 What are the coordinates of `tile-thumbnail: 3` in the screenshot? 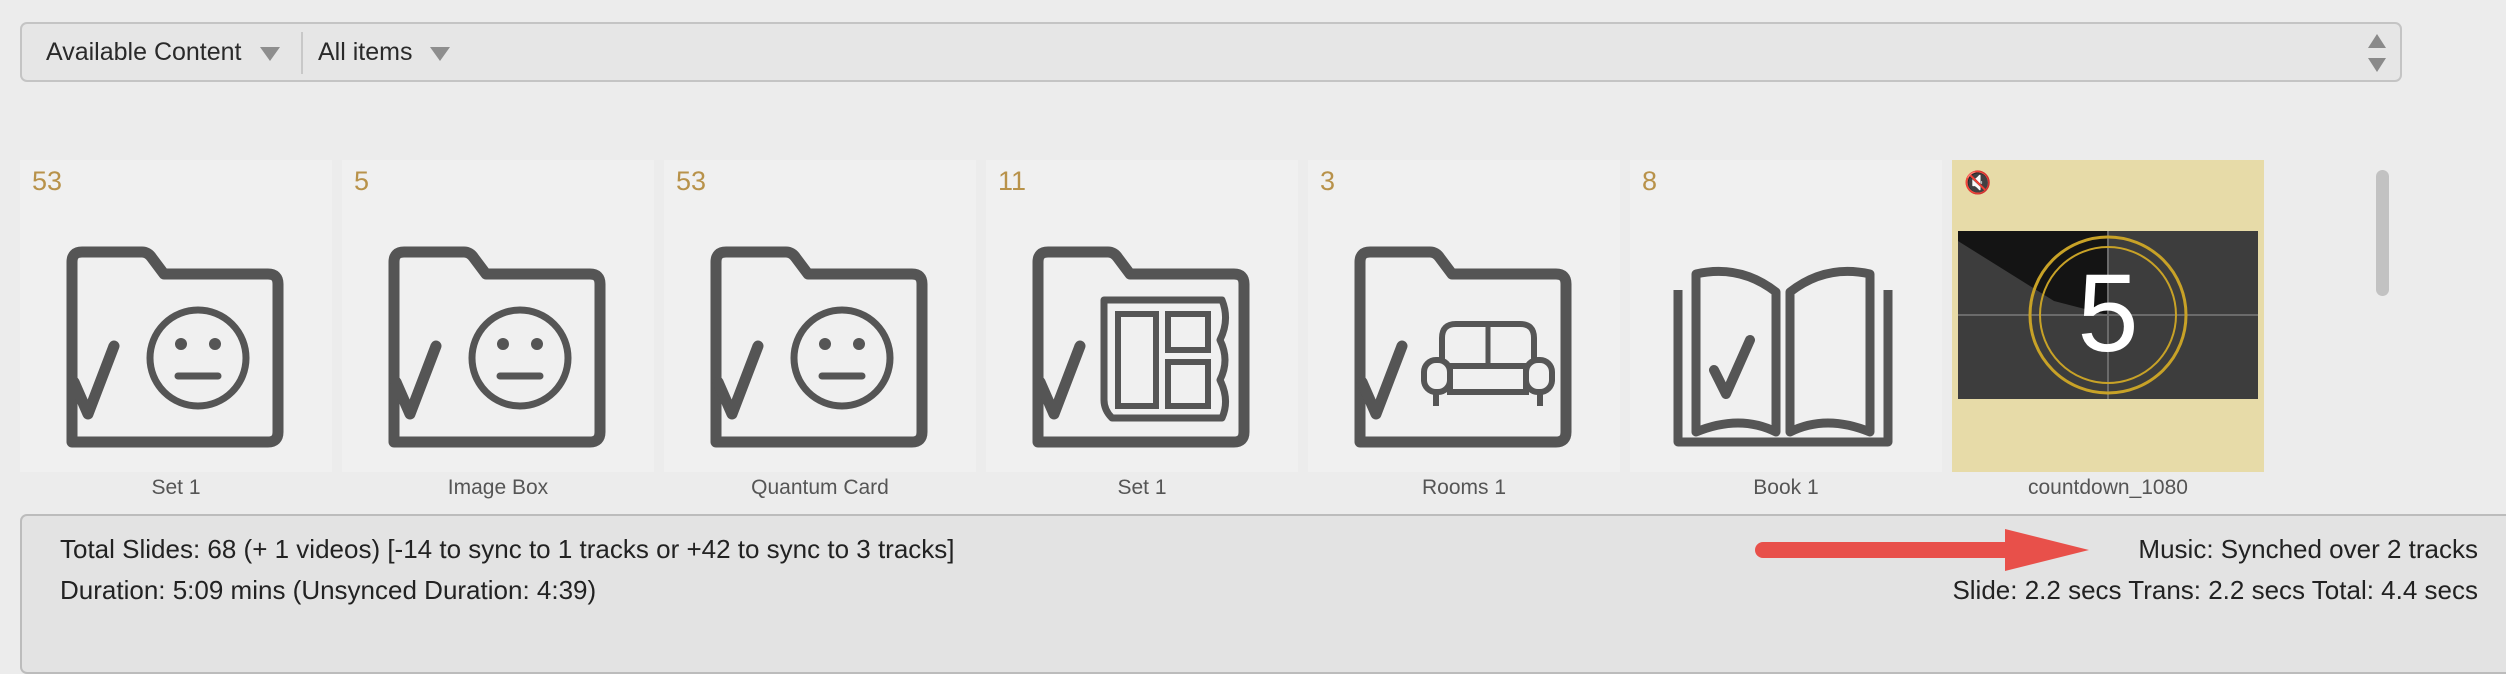 It's located at (1464, 316).